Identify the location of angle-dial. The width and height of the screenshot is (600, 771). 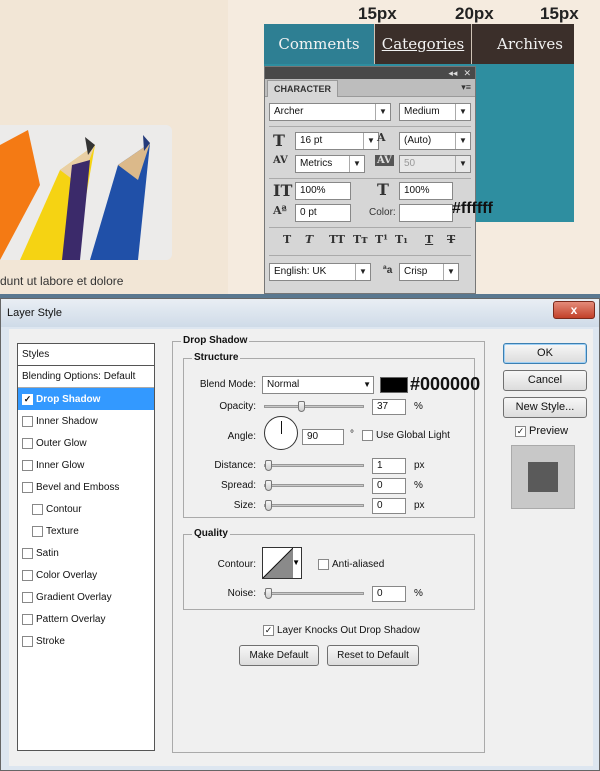
(281, 433).